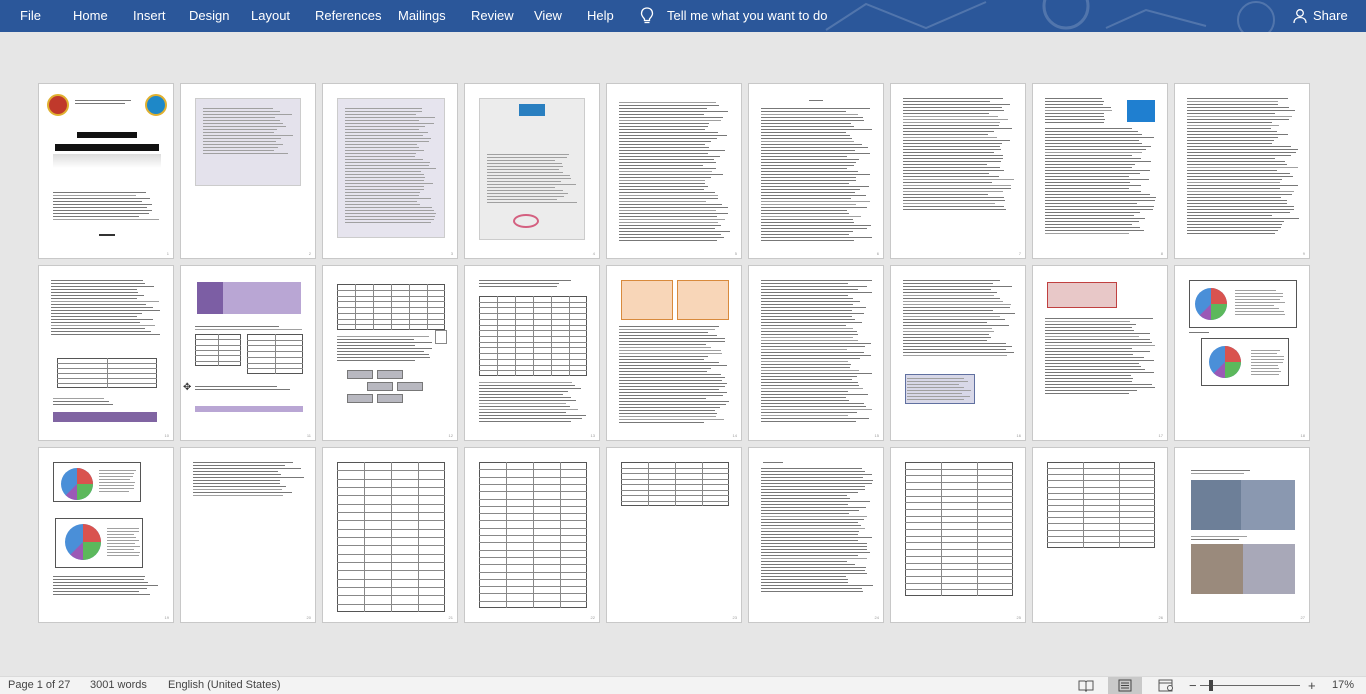 The height and width of the screenshot is (694, 1366). I want to click on diagram-node, so click(360, 374).